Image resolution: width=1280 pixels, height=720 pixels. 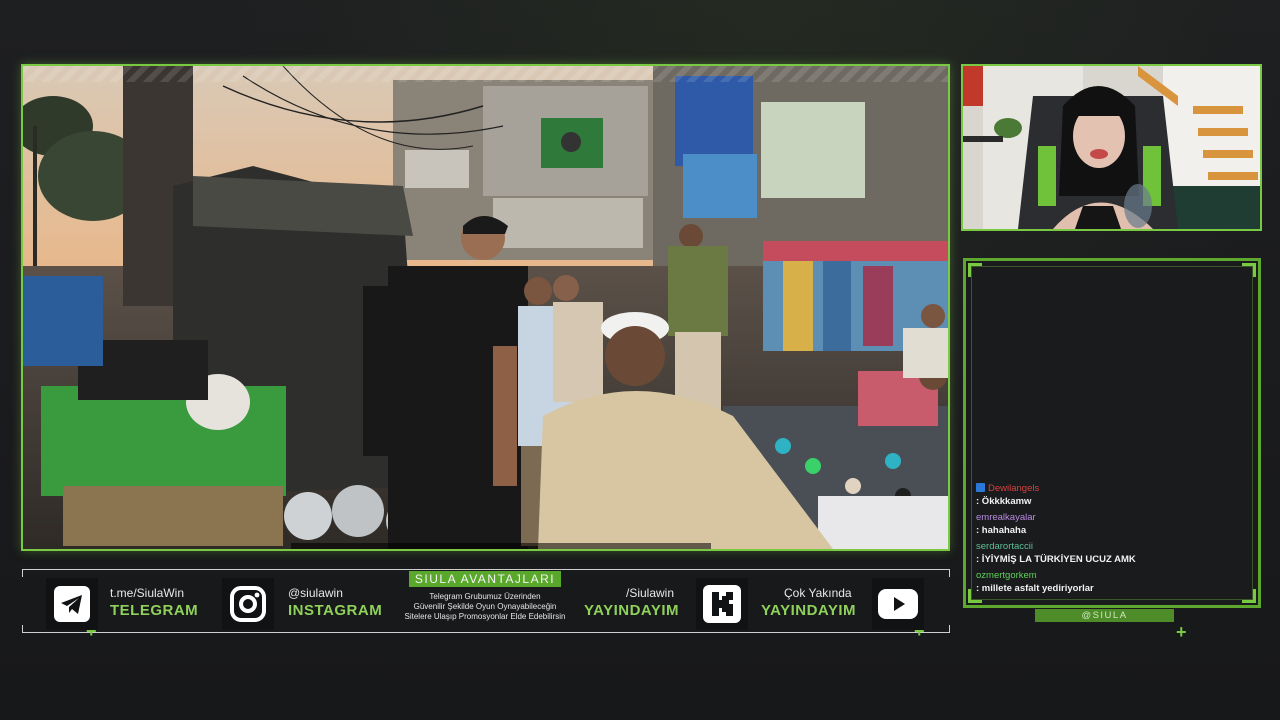 What do you see at coordinates (147, 593) in the screenshot?
I see `telegram-url: t.me/SiulaWin` at bounding box center [147, 593].